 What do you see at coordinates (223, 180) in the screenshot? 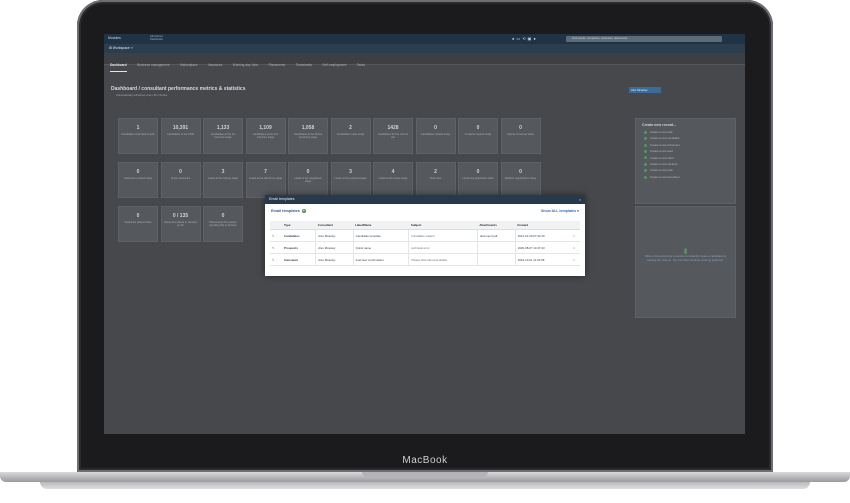
I see `stat-card: 3 Leads at the closing stage` at bounding box center [223, 180].